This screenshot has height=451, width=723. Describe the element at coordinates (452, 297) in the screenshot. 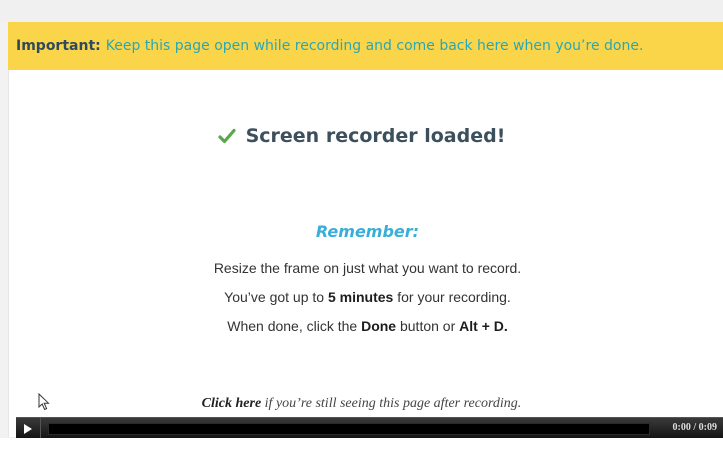

I see `duration-post: for your recording.` at that location.